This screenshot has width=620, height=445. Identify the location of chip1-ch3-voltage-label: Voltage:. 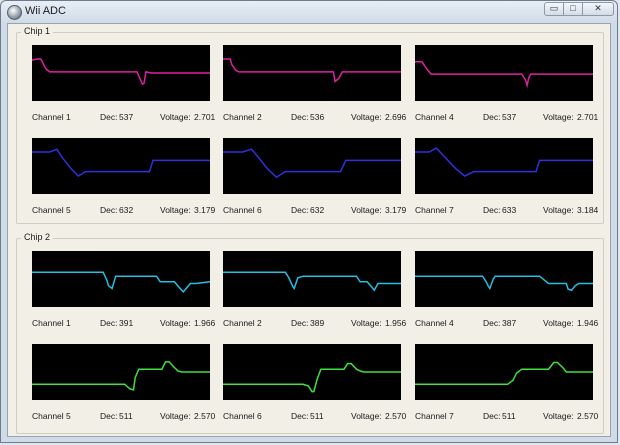
(558, 117).